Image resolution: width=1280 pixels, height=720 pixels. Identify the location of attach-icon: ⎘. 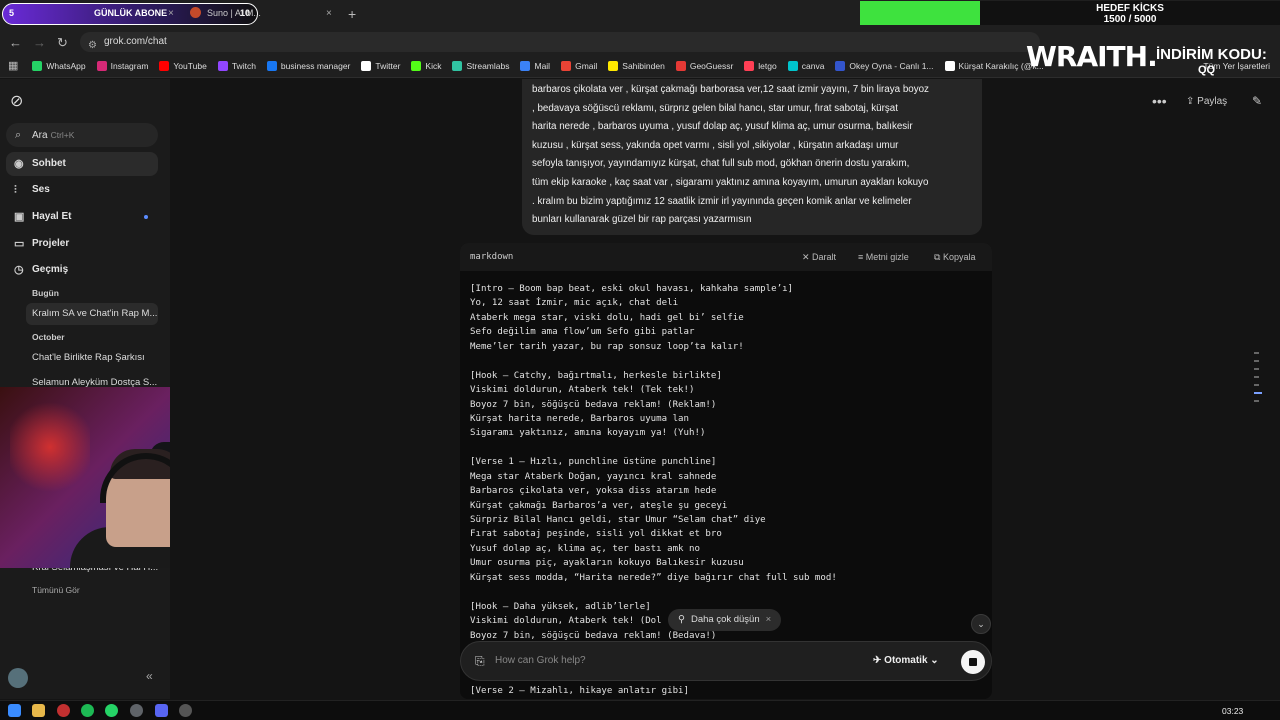
(480, 661).